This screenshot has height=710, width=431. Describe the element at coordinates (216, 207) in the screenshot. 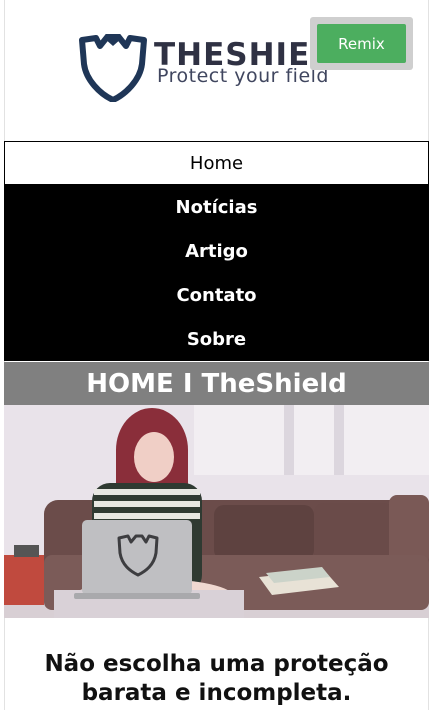

I see `nav-item-noticias: Notícias` at that location.